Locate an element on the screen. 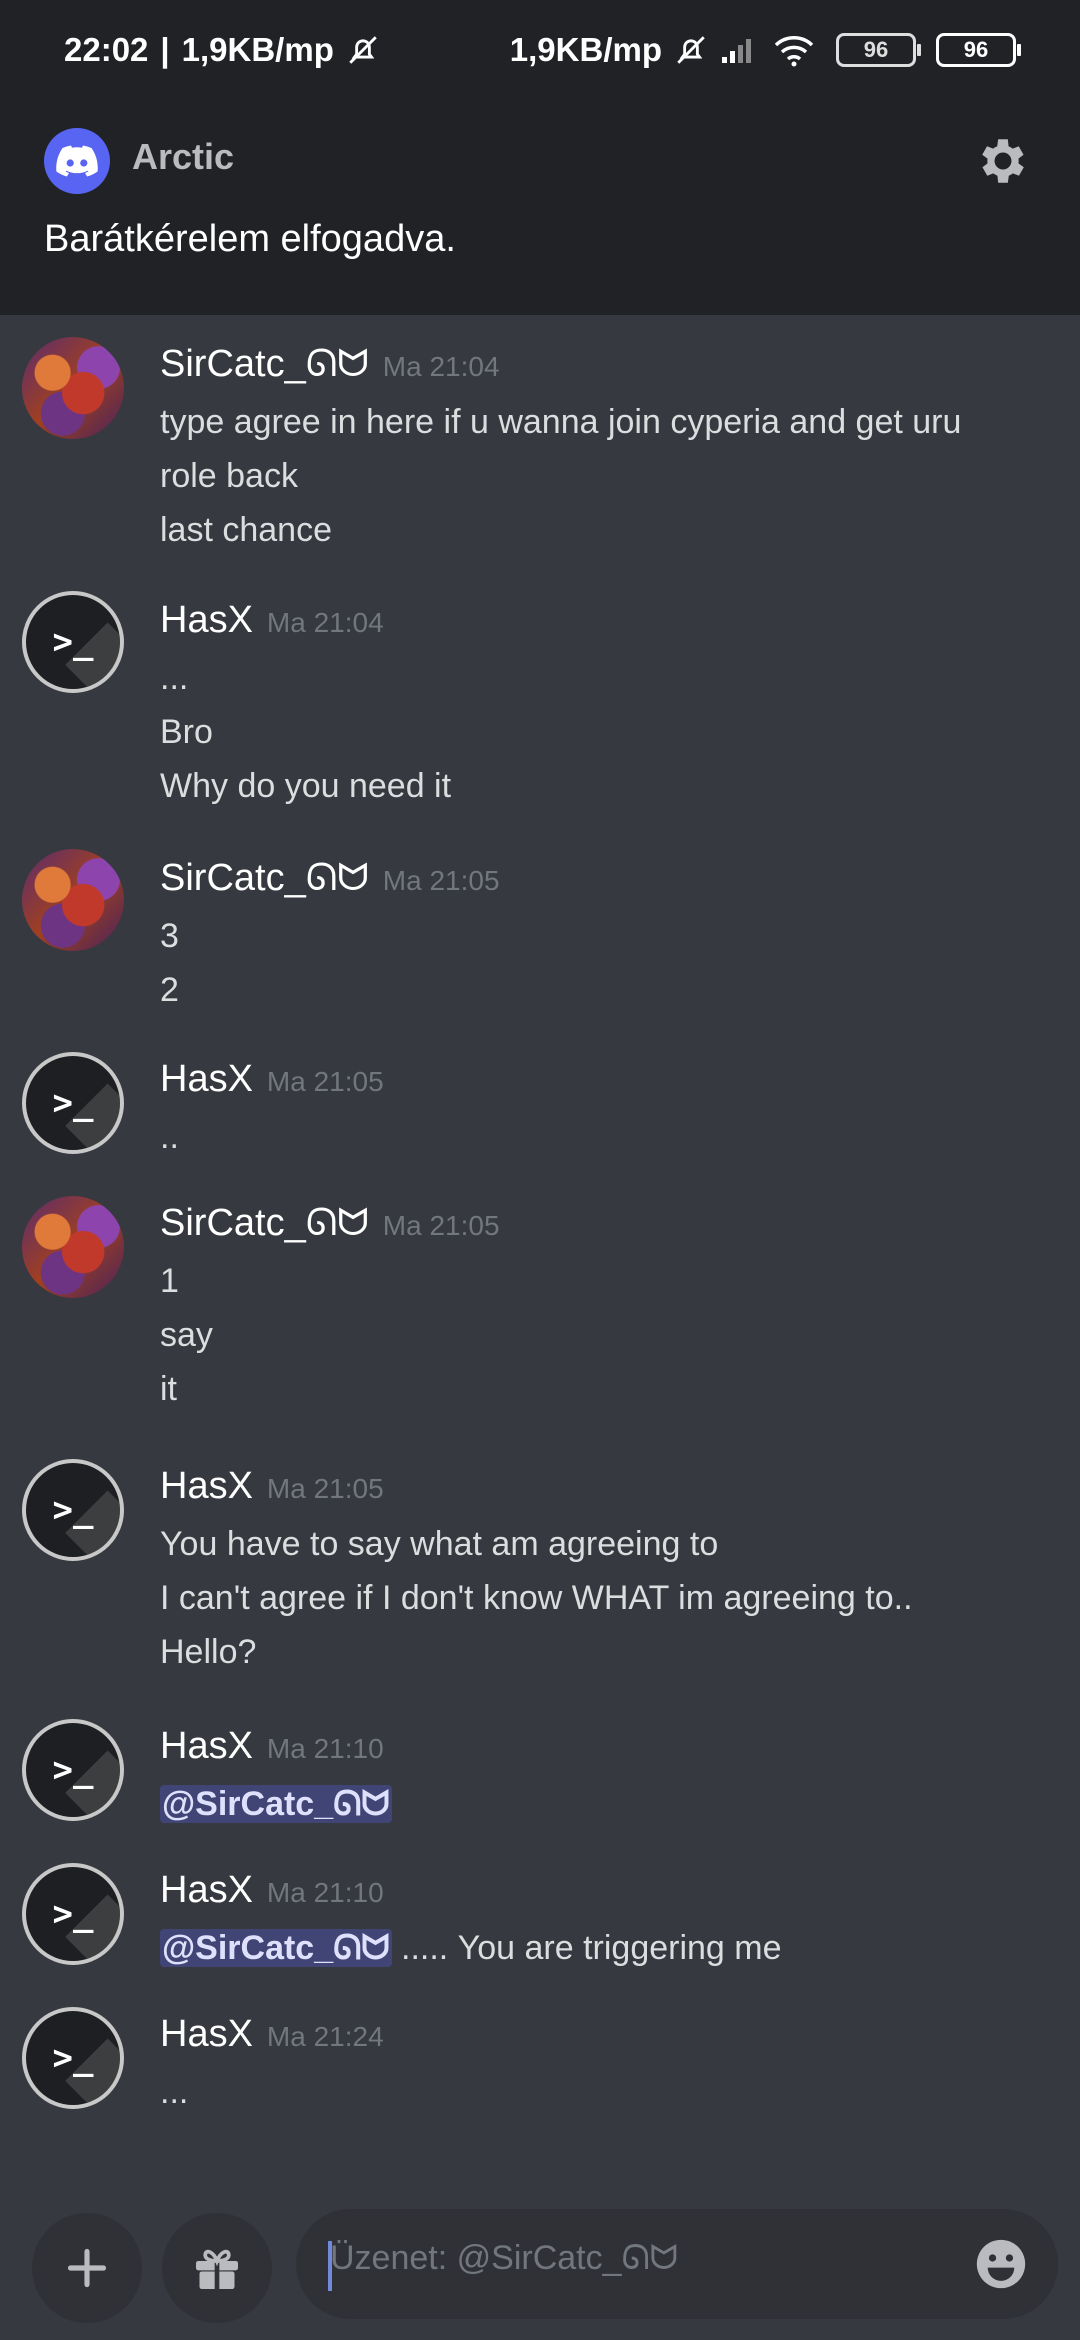 This screenshot has height=2340, width=1080. message-line: Hello? is located at coordinates (208, 1652).